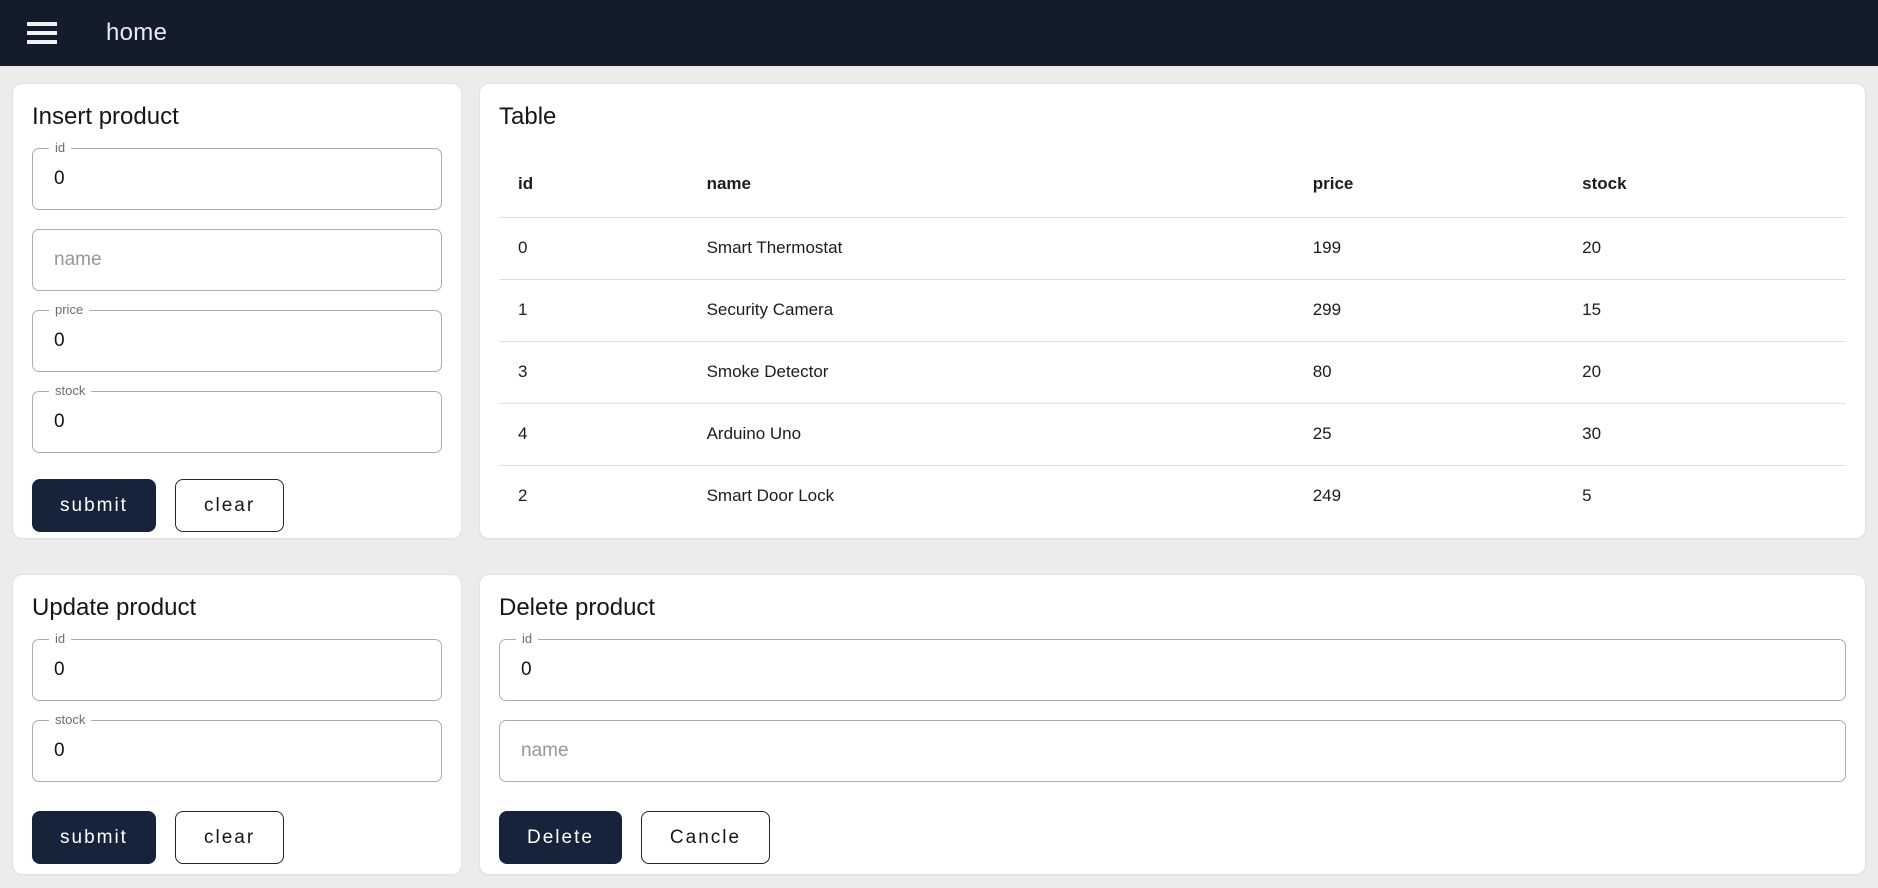 The image size is (1878, 888). Describe the element at coordinates (114, 607) in the screenshot. I see `update-product-title: Update product` at that location.